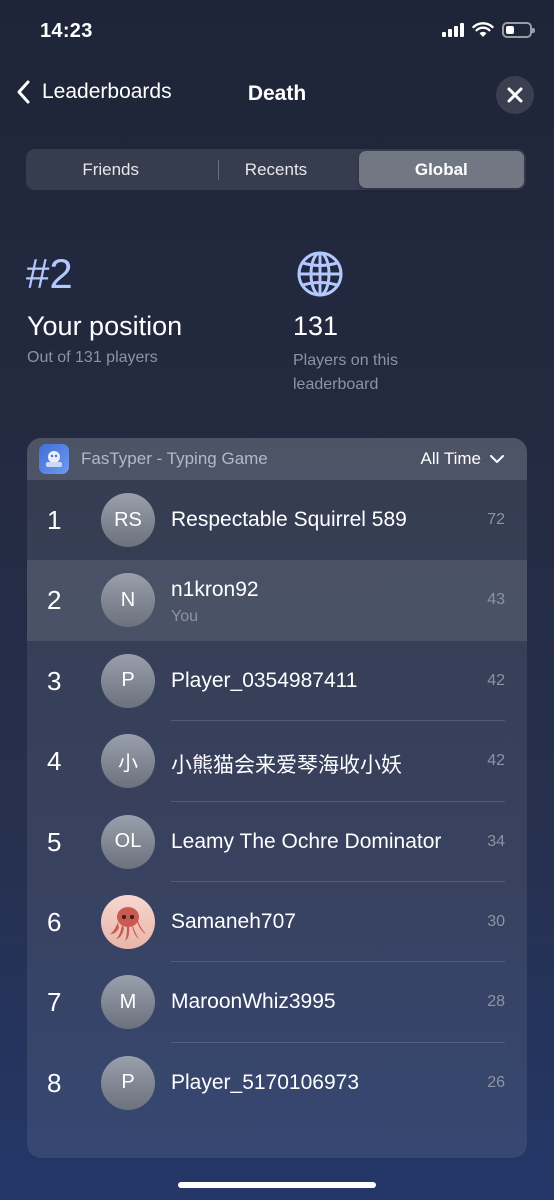  I want to click on avatar: OL, so click(128, 841).